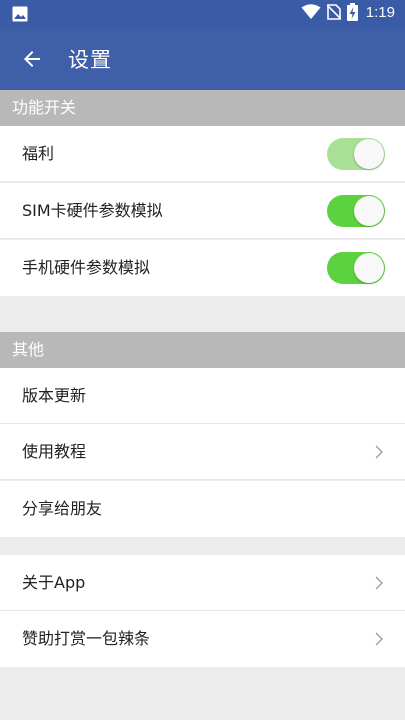 This screenshot has width=405, height=720. Describe the element at coordinates (202, 583) in the screenshot. I see `menu-item-about: 关于App` at that location.